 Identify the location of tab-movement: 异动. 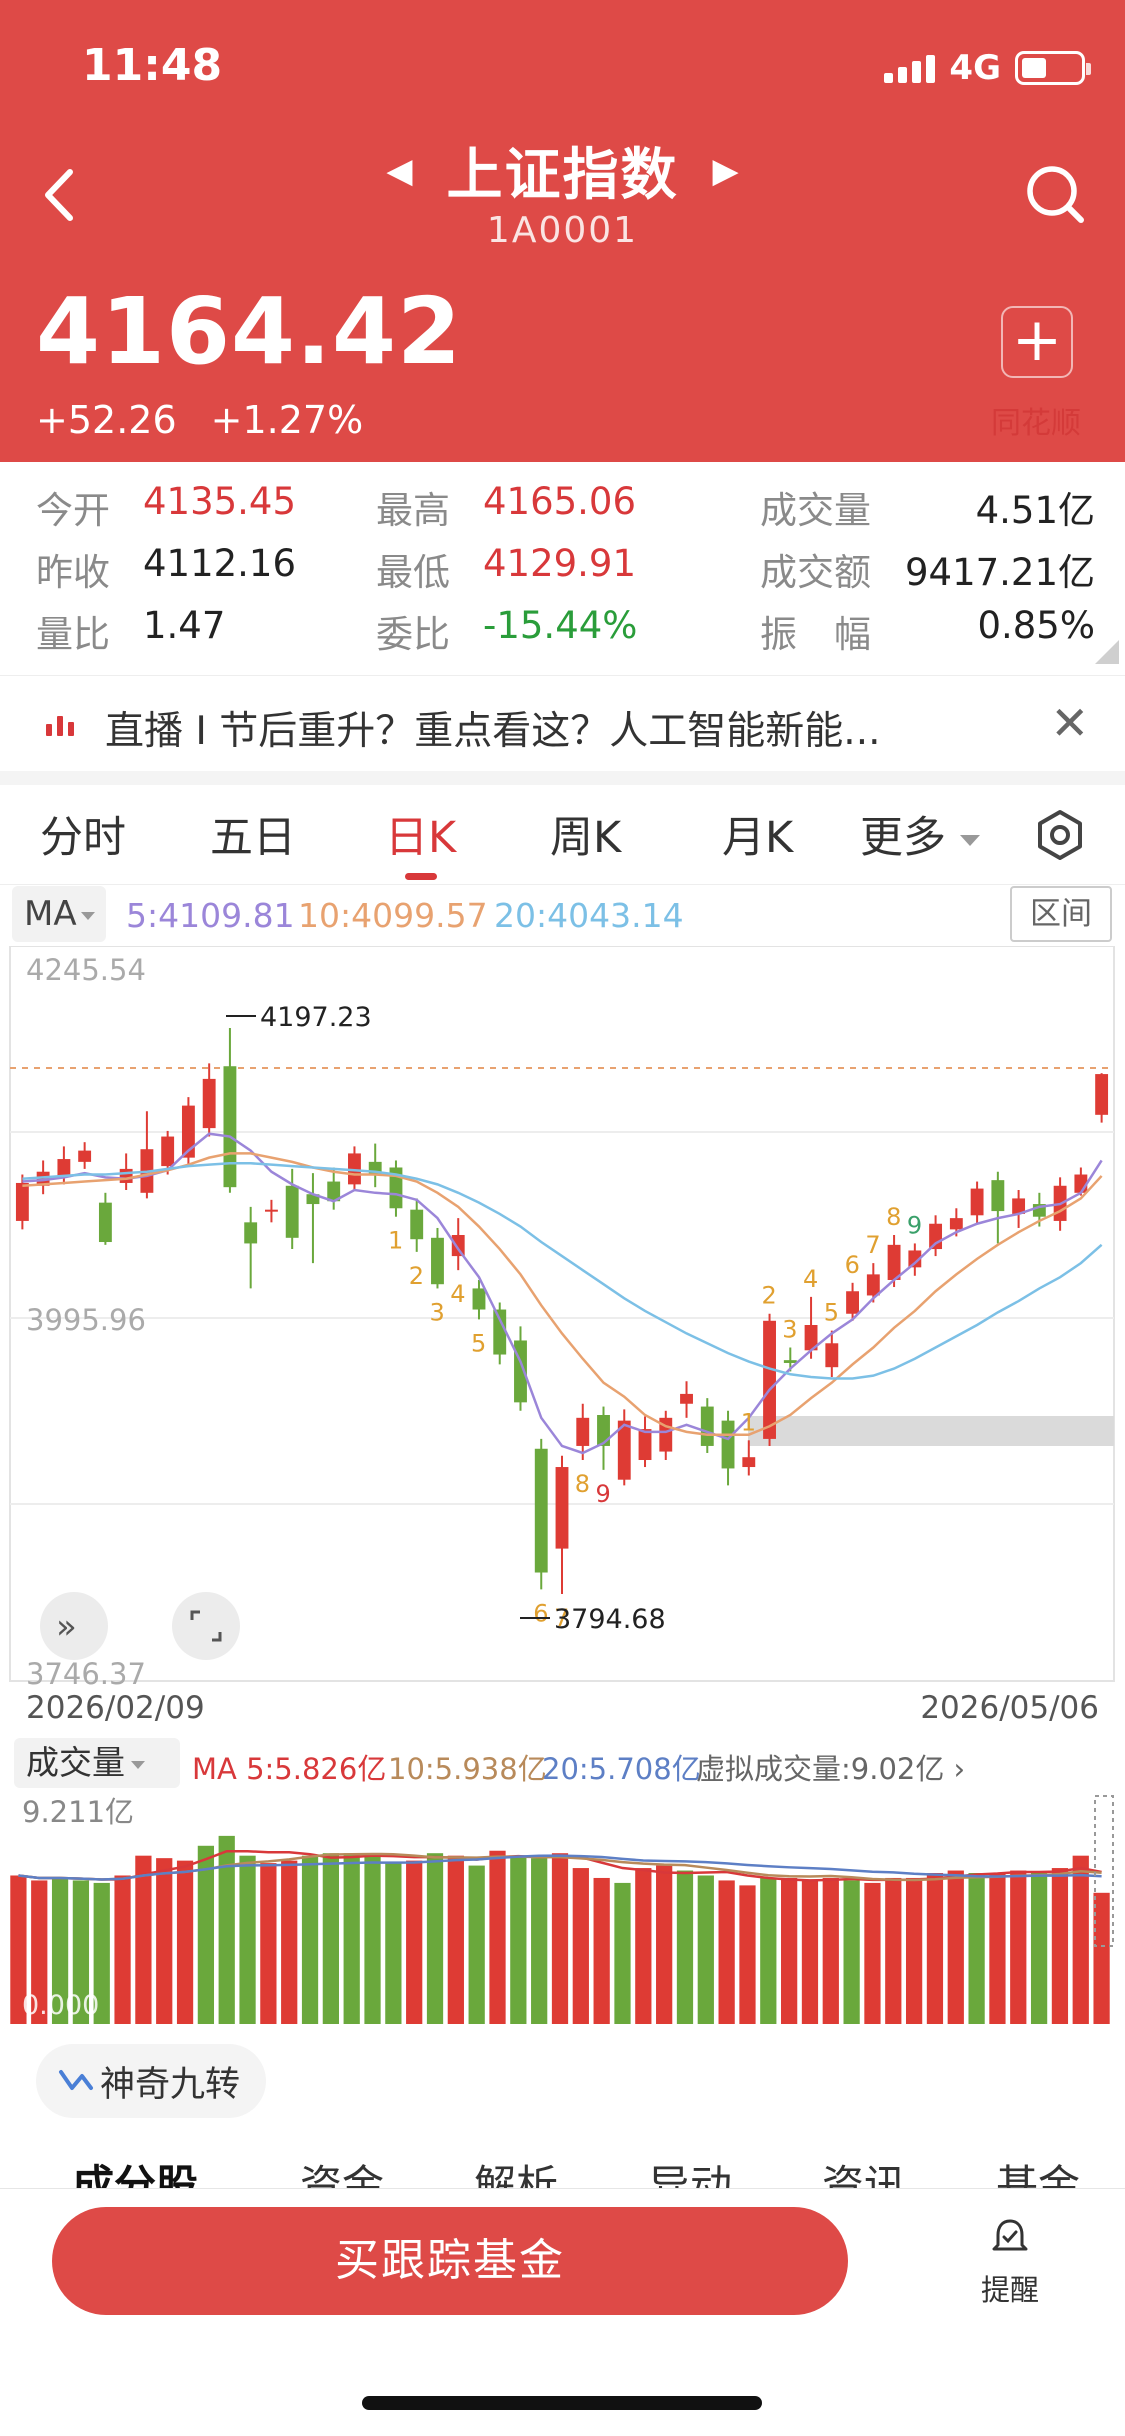
(690, 2171).